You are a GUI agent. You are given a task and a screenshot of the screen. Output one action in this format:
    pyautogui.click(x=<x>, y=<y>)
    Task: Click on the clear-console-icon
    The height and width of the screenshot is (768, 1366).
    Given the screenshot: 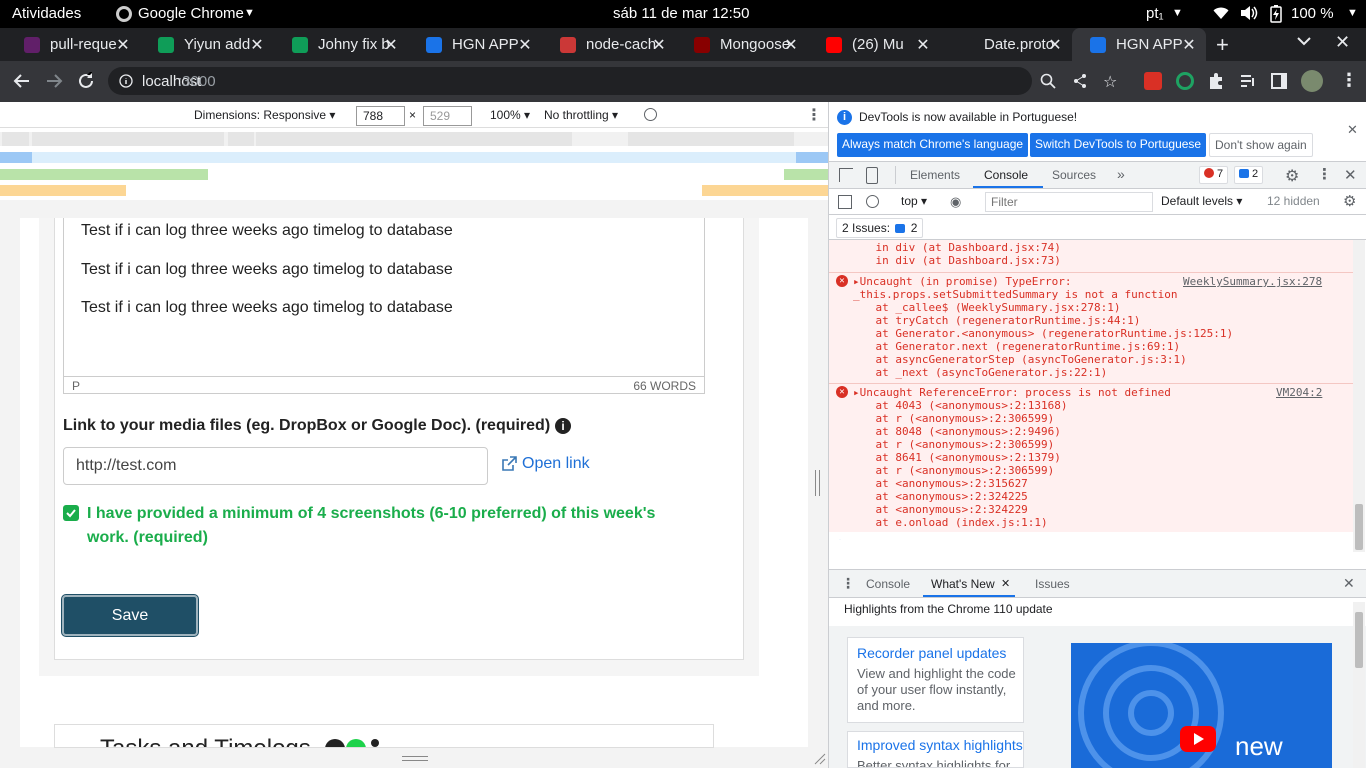 What is the action you would take?
    pyautogui.click(x=872, y=201)
    